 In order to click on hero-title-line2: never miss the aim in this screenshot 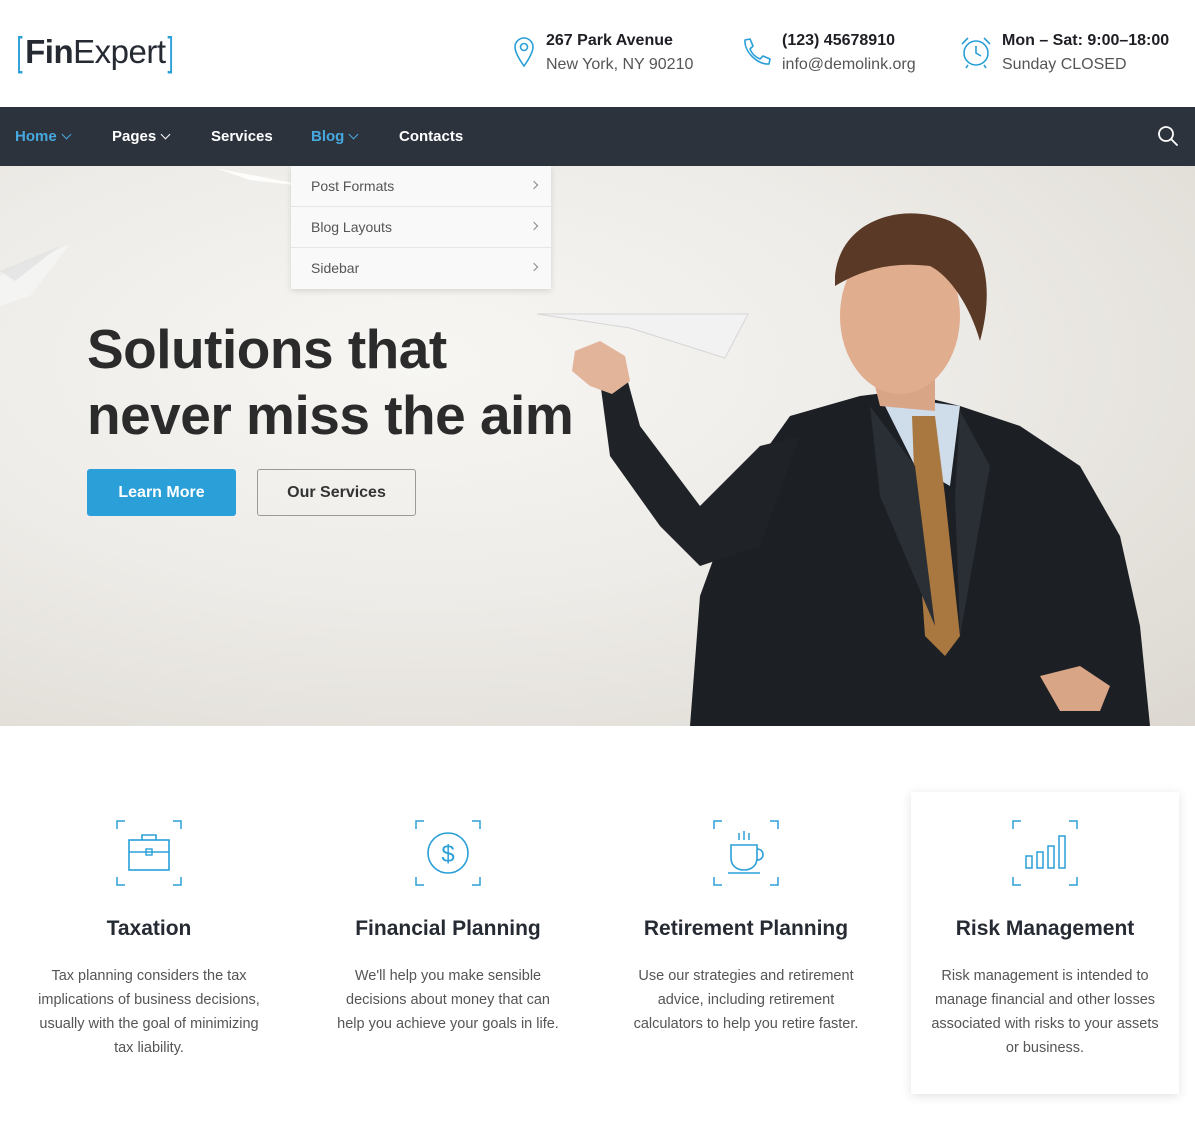, I will do `click(330, 415)`.